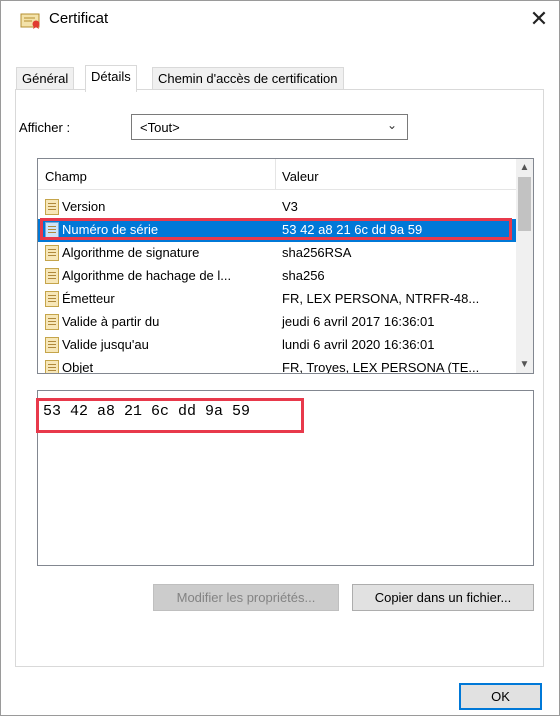 The width and height of the screenshot is (560, 716). Describe the element at coordinates (84, 206) in the screenshot. I see `field-name: Version` at that location.